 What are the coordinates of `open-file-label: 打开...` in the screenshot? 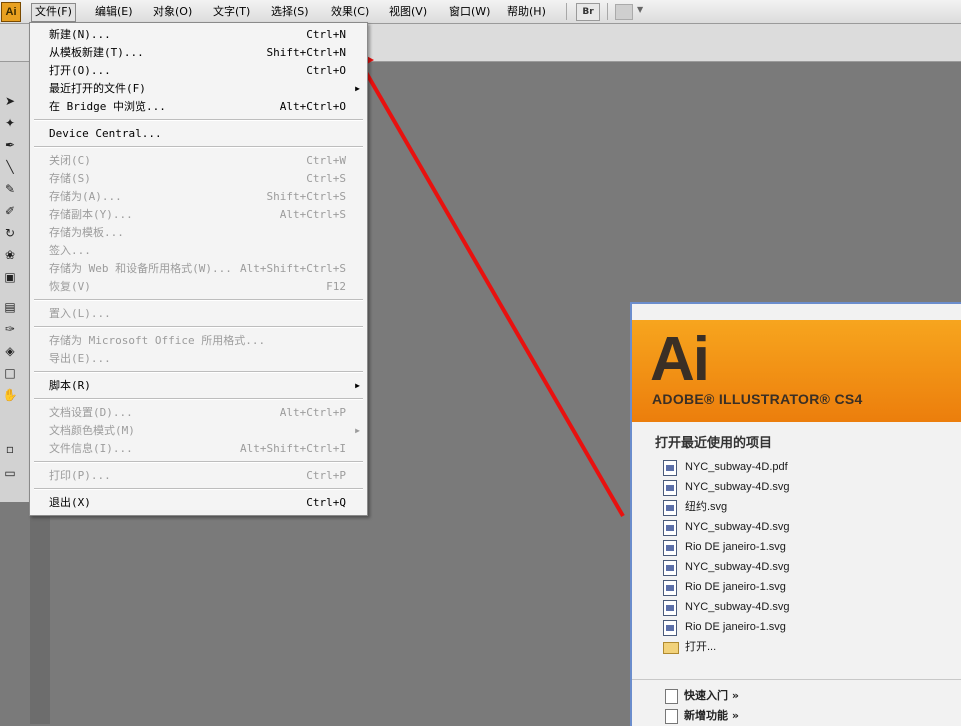 It's located at (701, 647).